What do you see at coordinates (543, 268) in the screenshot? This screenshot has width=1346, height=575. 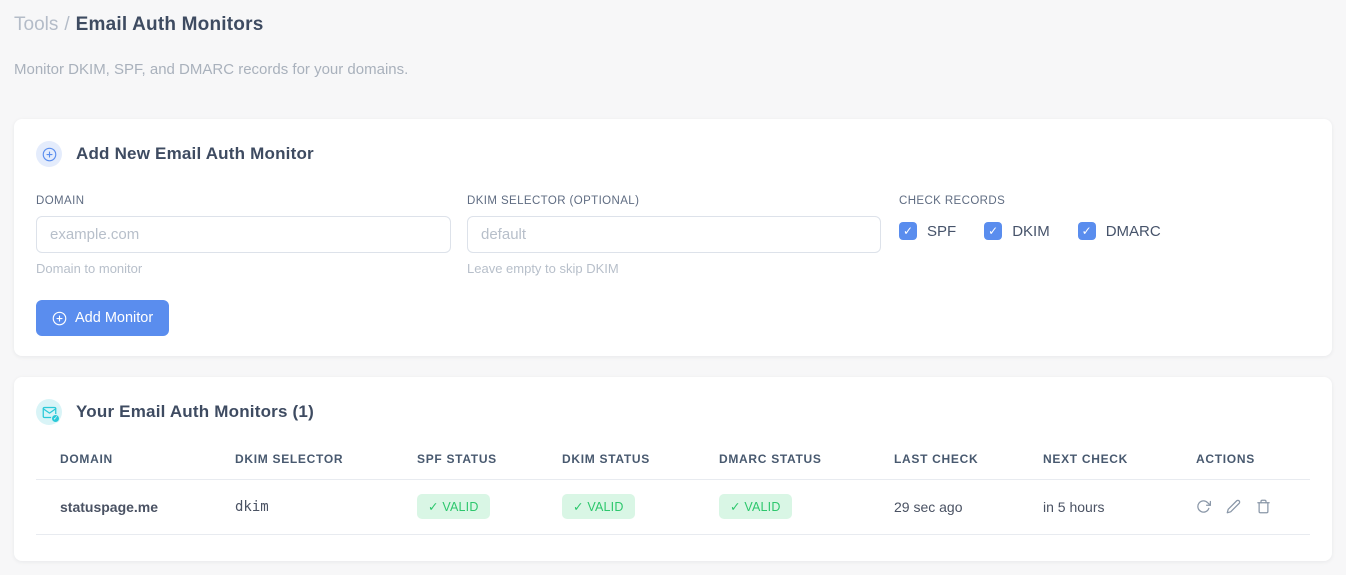 I see `dkim-selector-field-hint: Leave empty to skip DKIM` at bounding box center [543, 268].